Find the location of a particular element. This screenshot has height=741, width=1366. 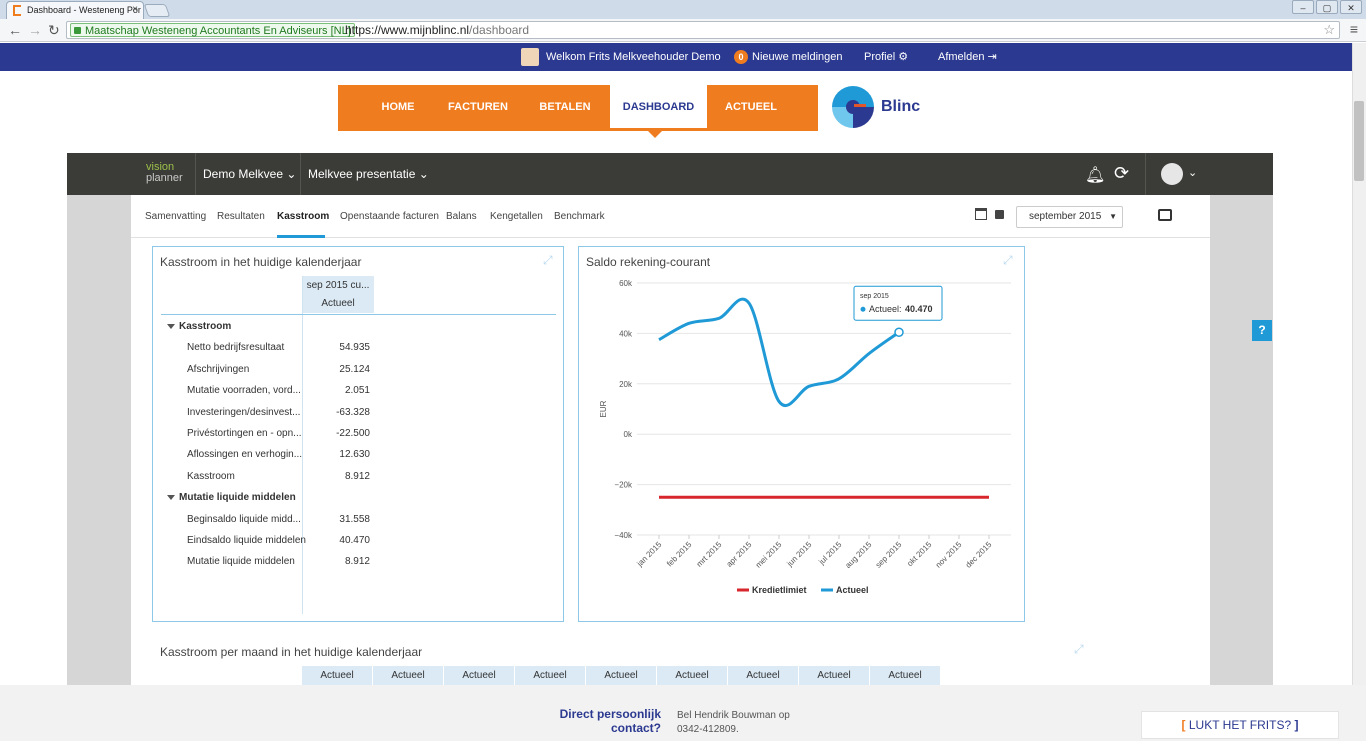

tab-openstaande-facturen: Openstaande facturen is located at coordinates (389, 216).